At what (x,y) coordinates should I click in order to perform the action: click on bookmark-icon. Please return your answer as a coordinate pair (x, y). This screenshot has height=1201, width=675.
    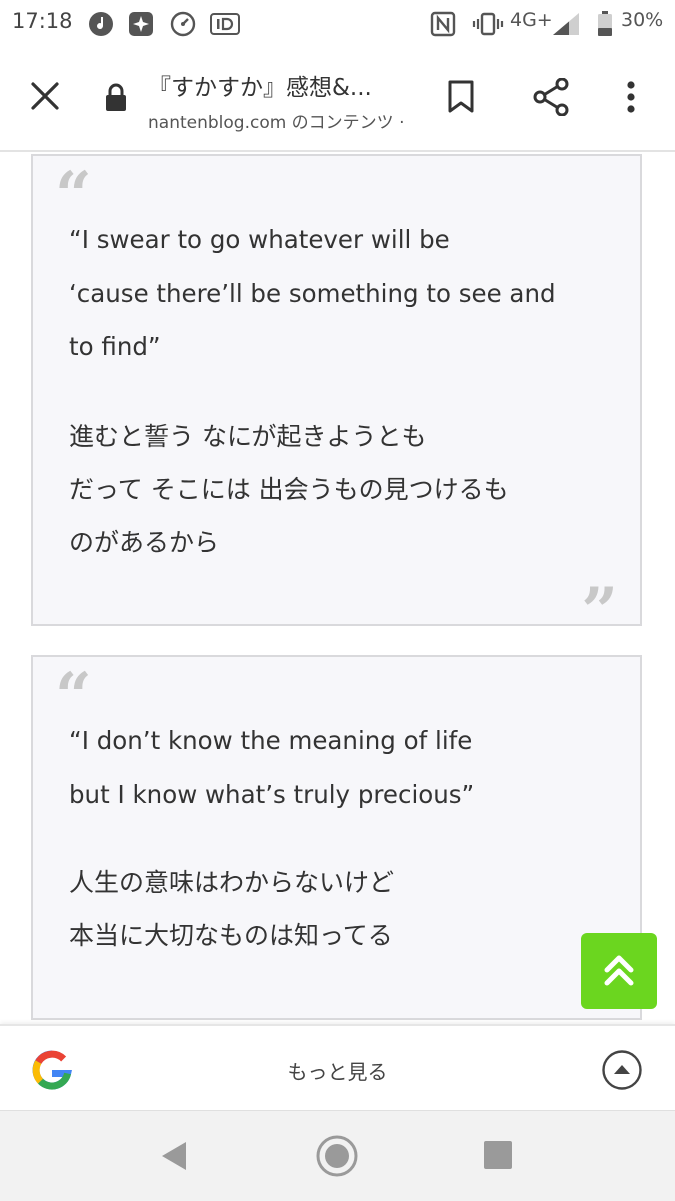
    Looking at the image, I should click on (461, 97).